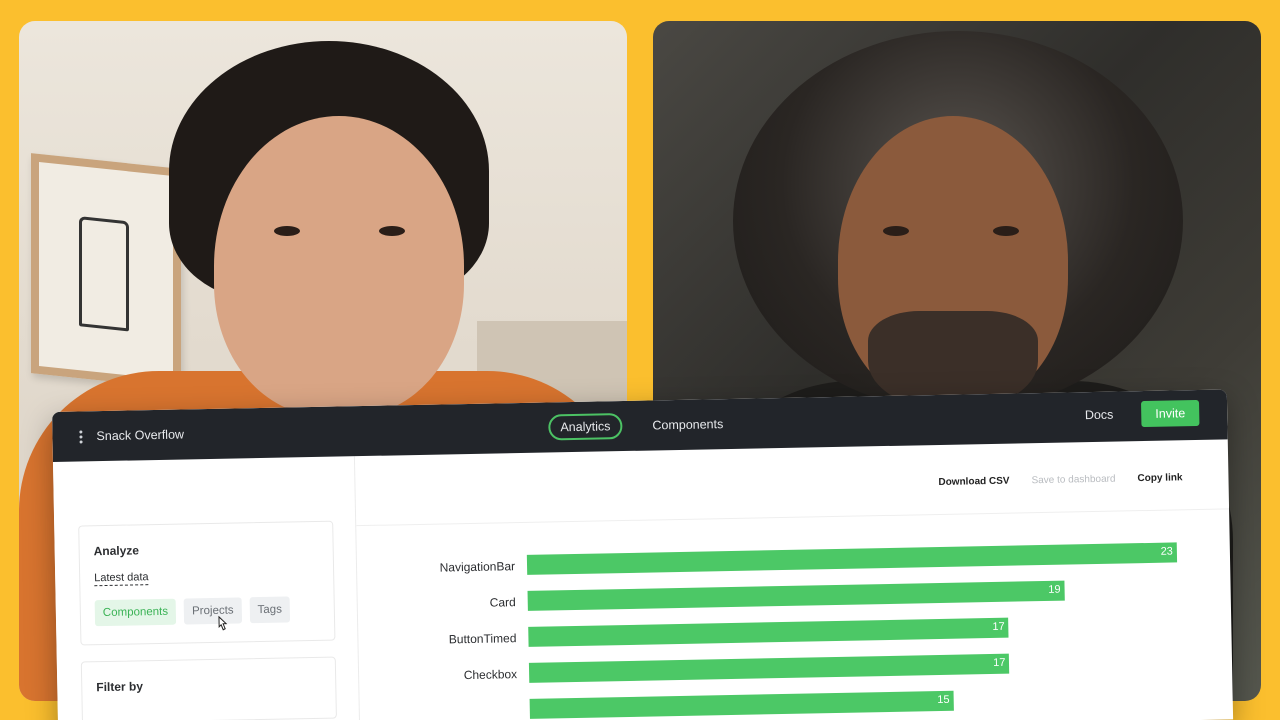 The height and width of the screenshot is (720, 1280). I want to click on bar-row: Card 19, so click(794, 595).